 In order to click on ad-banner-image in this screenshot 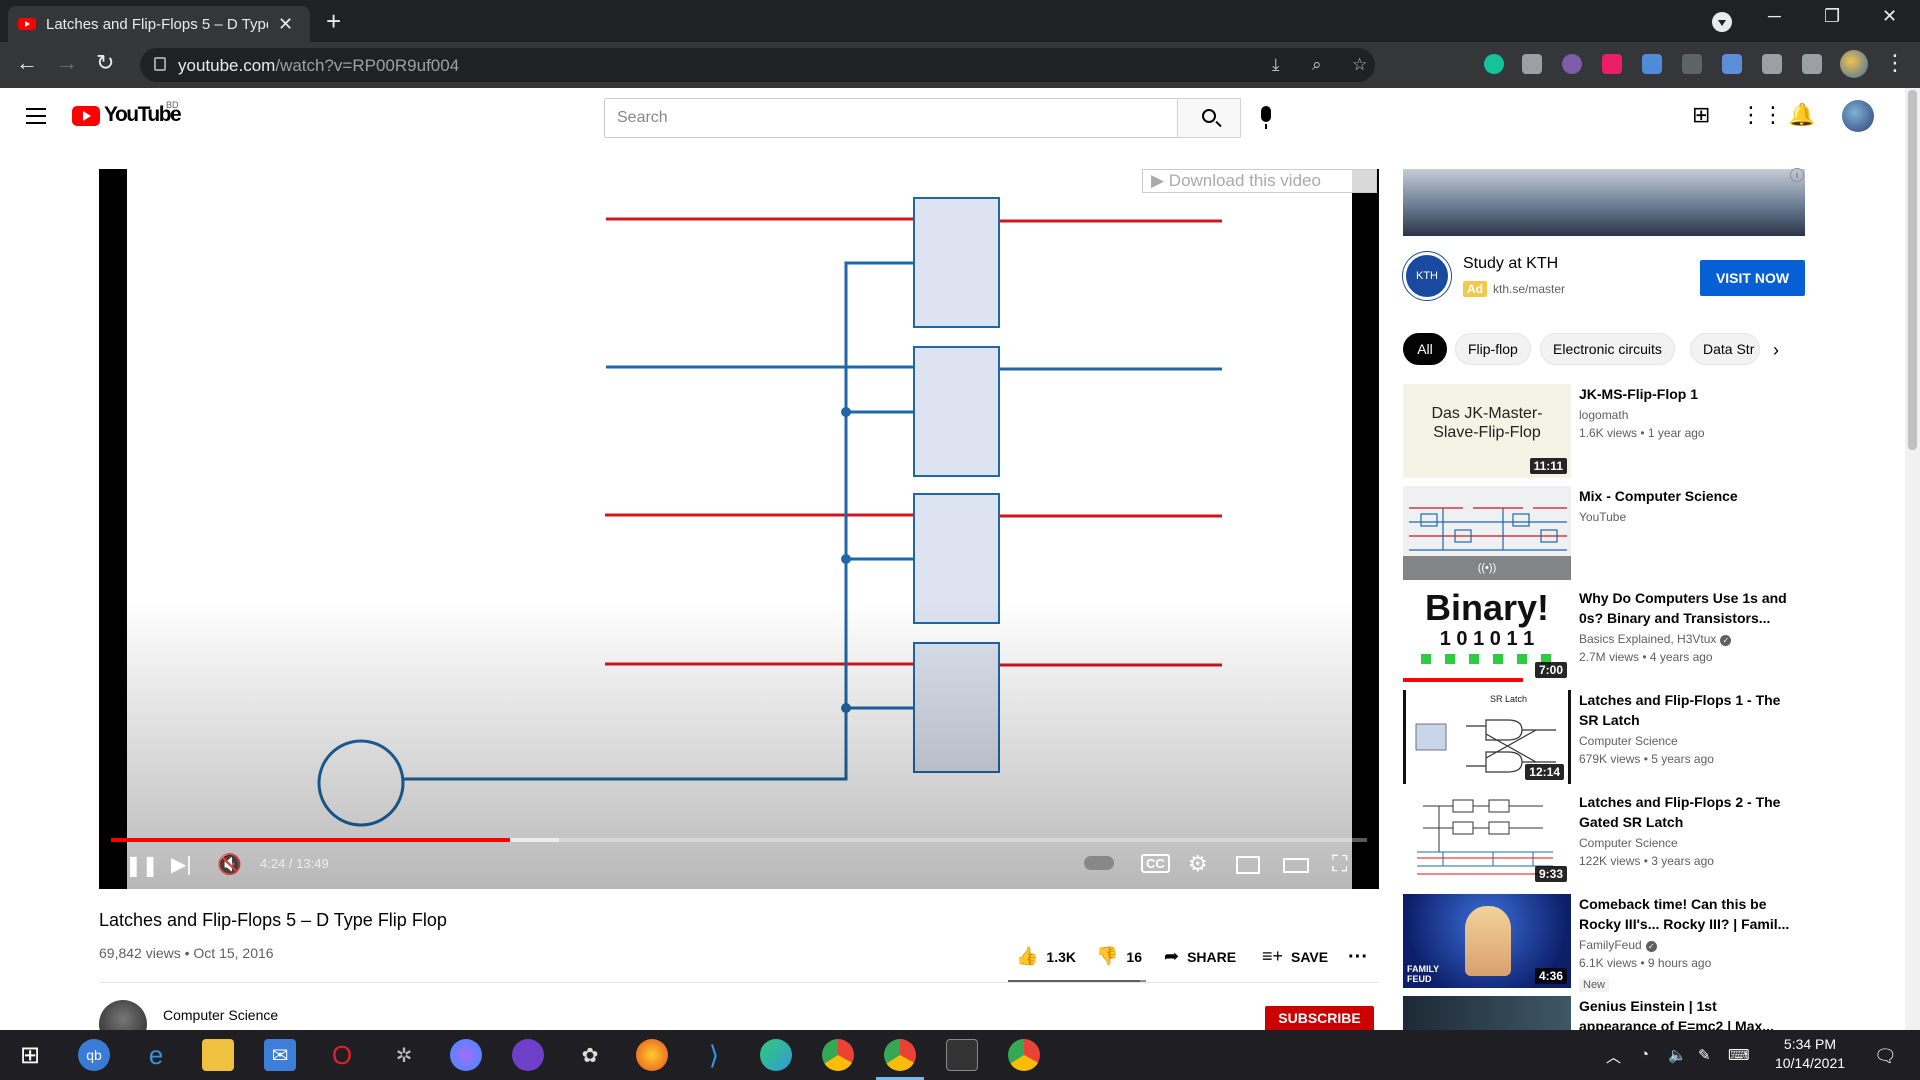, I will do `click(1604, 202)`.